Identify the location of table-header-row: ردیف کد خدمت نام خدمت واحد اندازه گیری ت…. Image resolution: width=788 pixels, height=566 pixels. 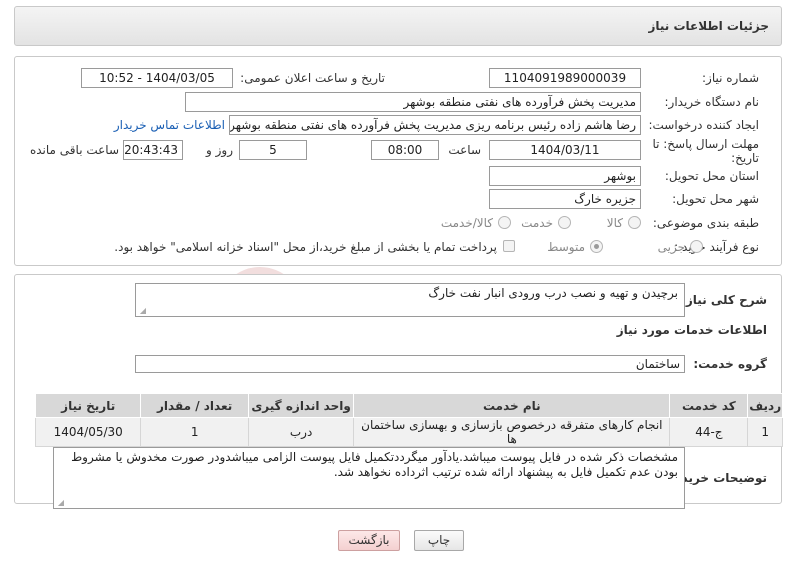
(408, 405).